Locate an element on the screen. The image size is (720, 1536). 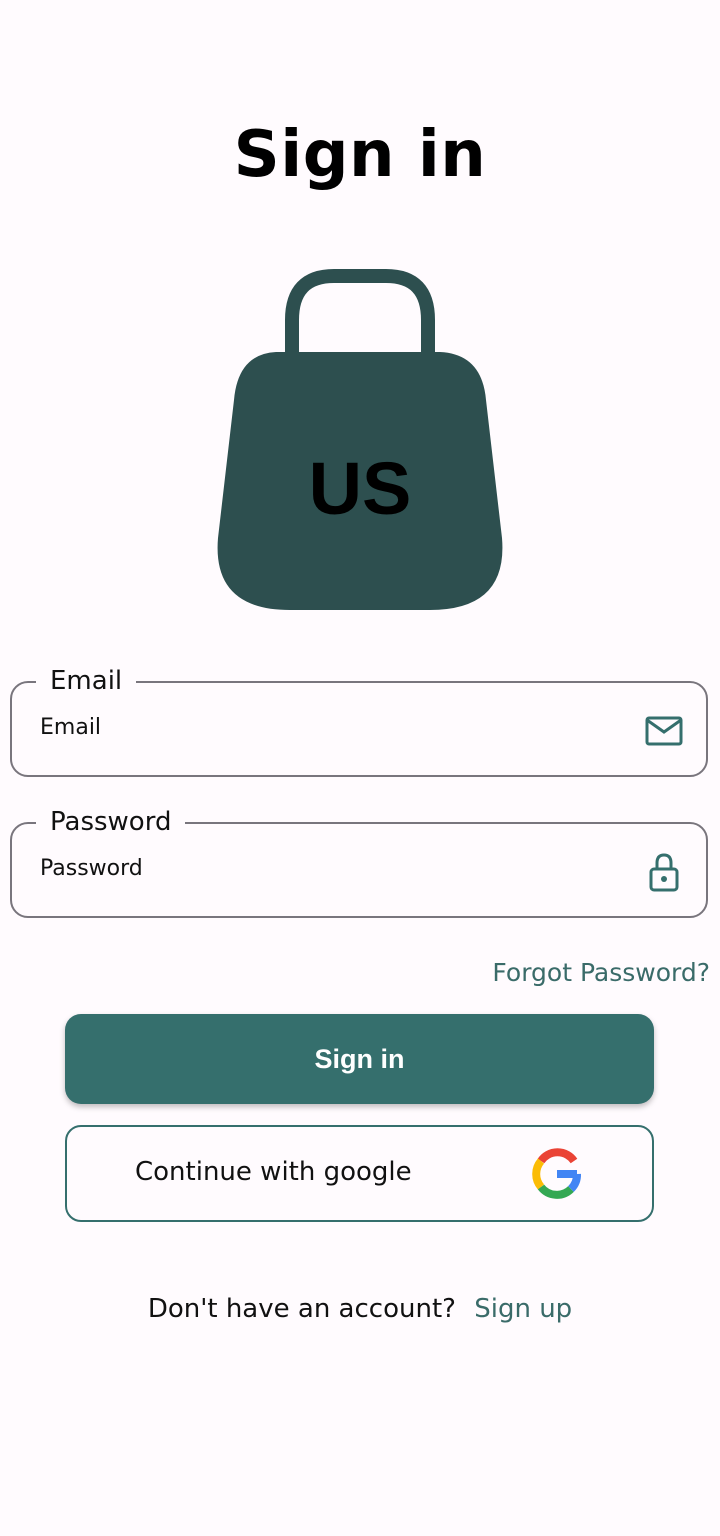
forgot-password-link: Forgot Password? is located at coordinates (601, 972).